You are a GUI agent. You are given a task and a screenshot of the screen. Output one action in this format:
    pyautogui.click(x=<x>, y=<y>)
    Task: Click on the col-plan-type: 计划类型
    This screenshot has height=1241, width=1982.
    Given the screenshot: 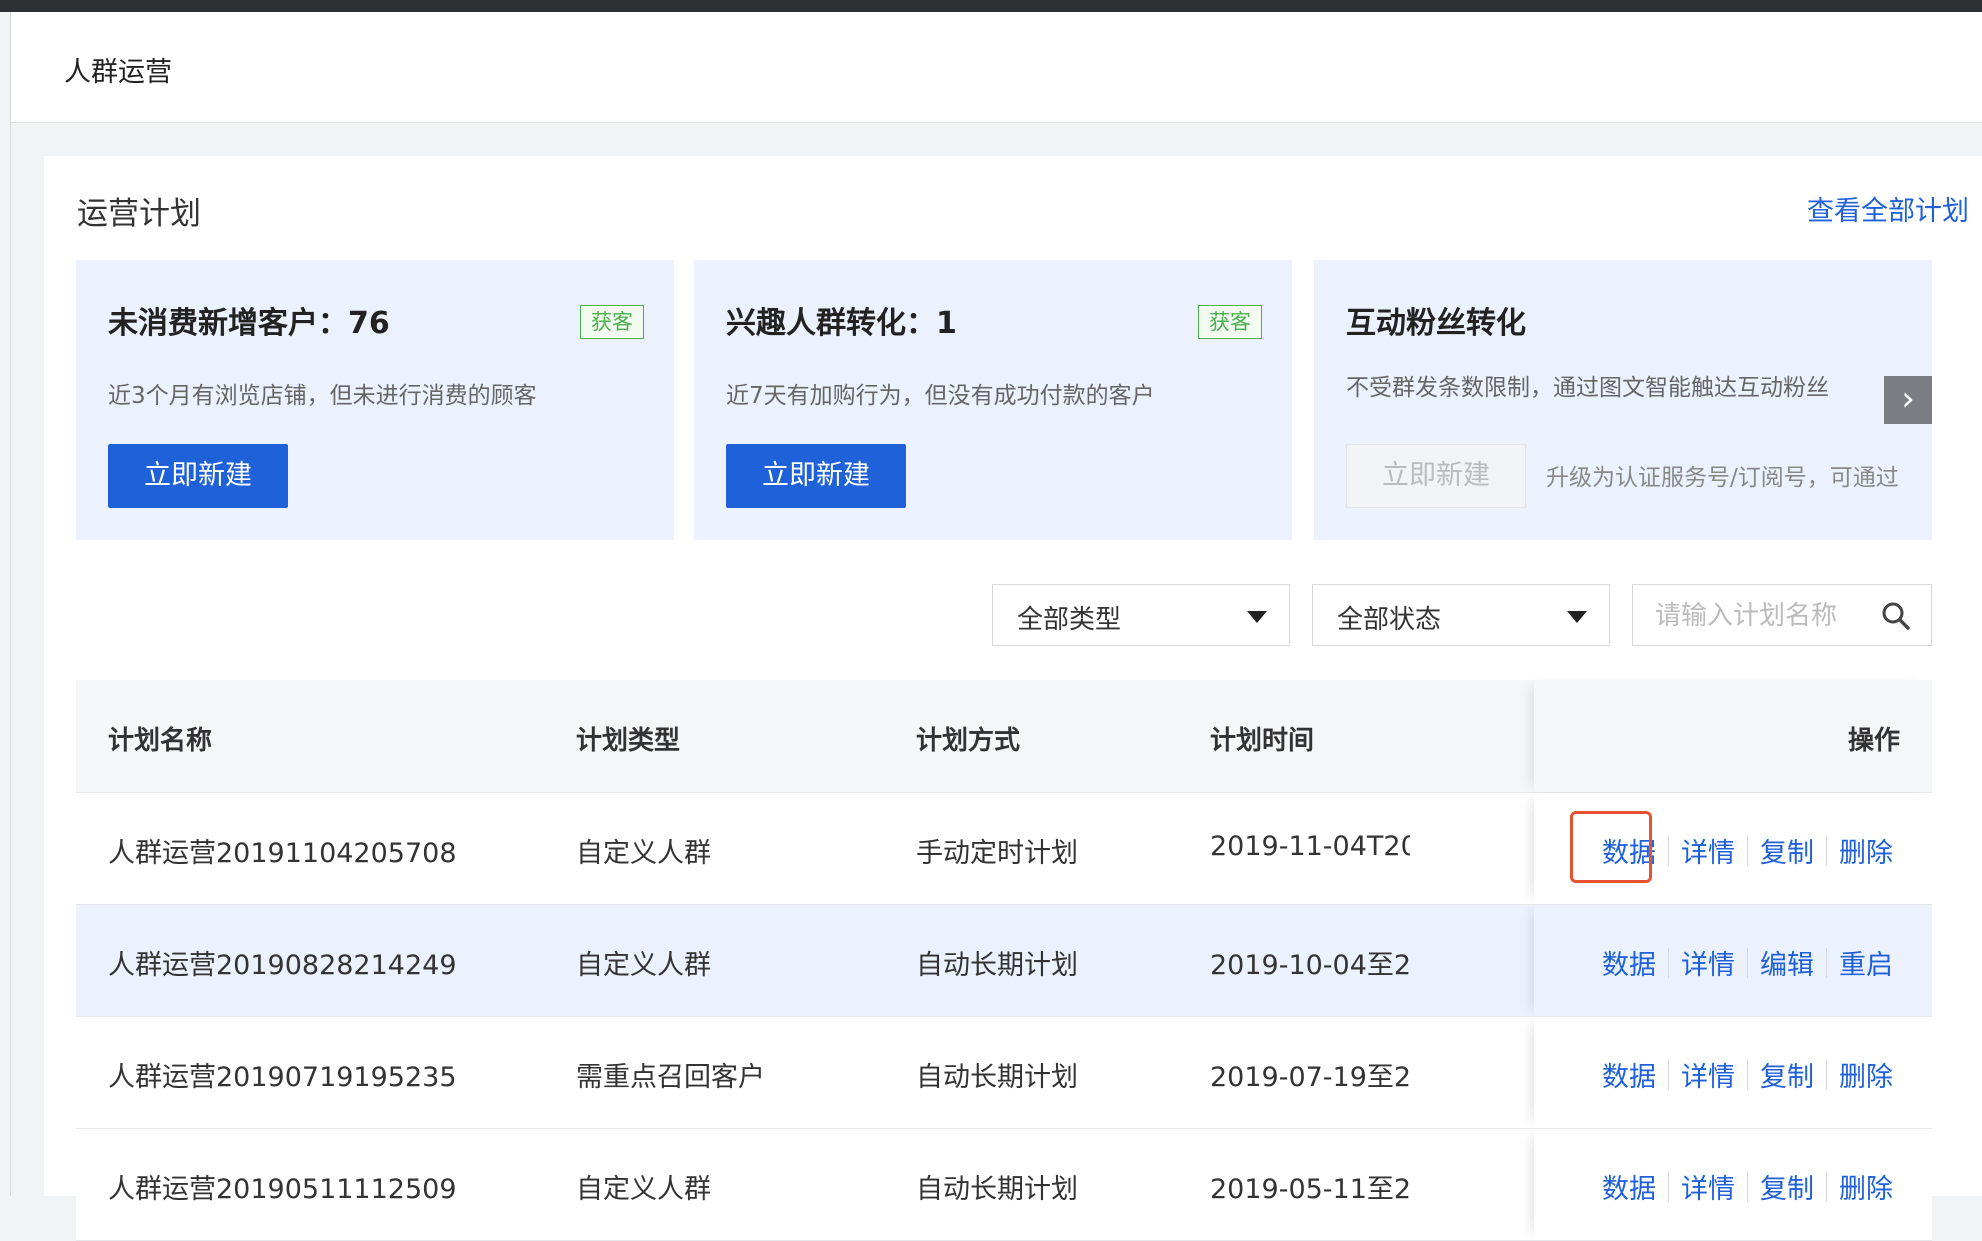 What is the action you would take?
    pyautogui.click(x=628, y=741)
    